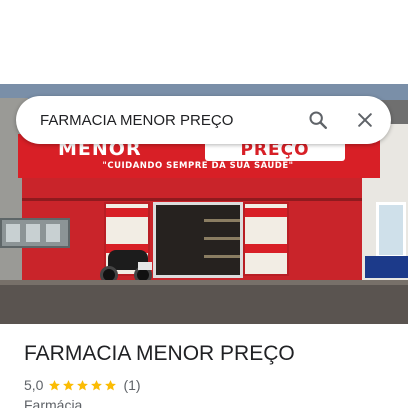 This screenshot has height=408, width=408. Describe the element at coordinates (53, 402) in the screenshot. I see `place-category: Farmácia` at that location.